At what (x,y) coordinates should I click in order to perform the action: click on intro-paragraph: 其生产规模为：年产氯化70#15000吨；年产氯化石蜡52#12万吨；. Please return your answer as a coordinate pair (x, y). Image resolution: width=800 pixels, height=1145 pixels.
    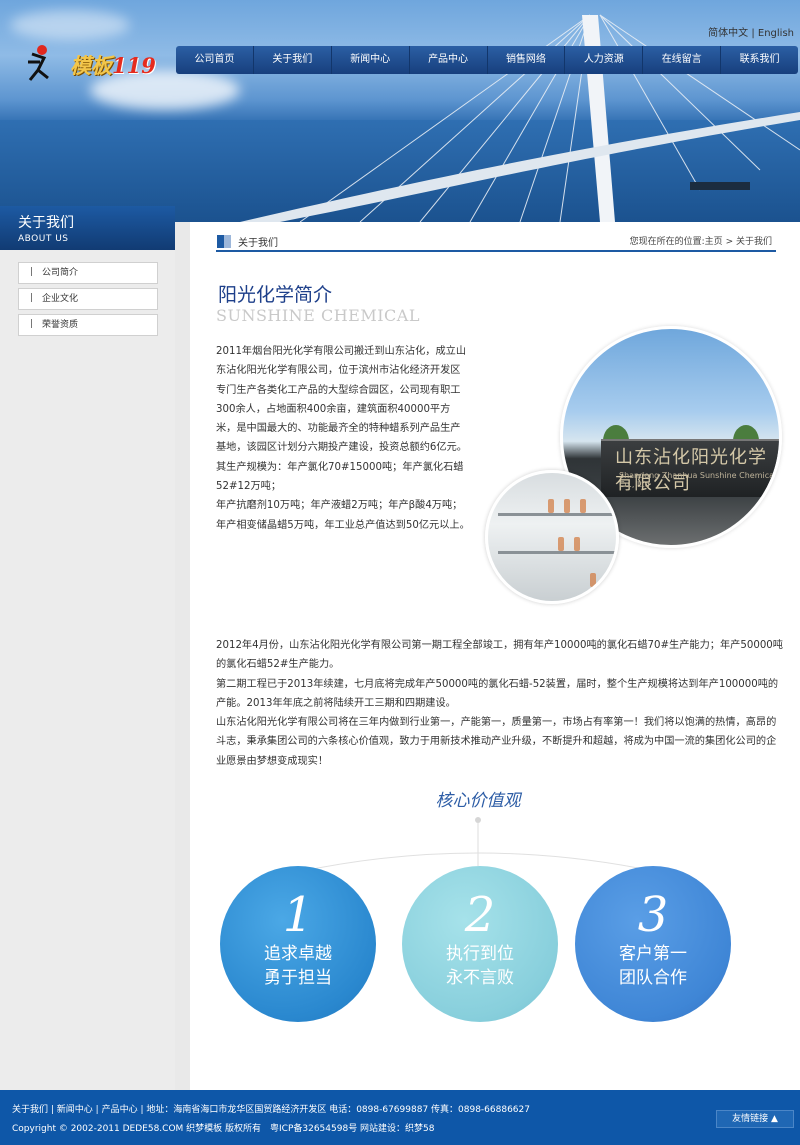
    Looking at the image, I should click on (340, 477).